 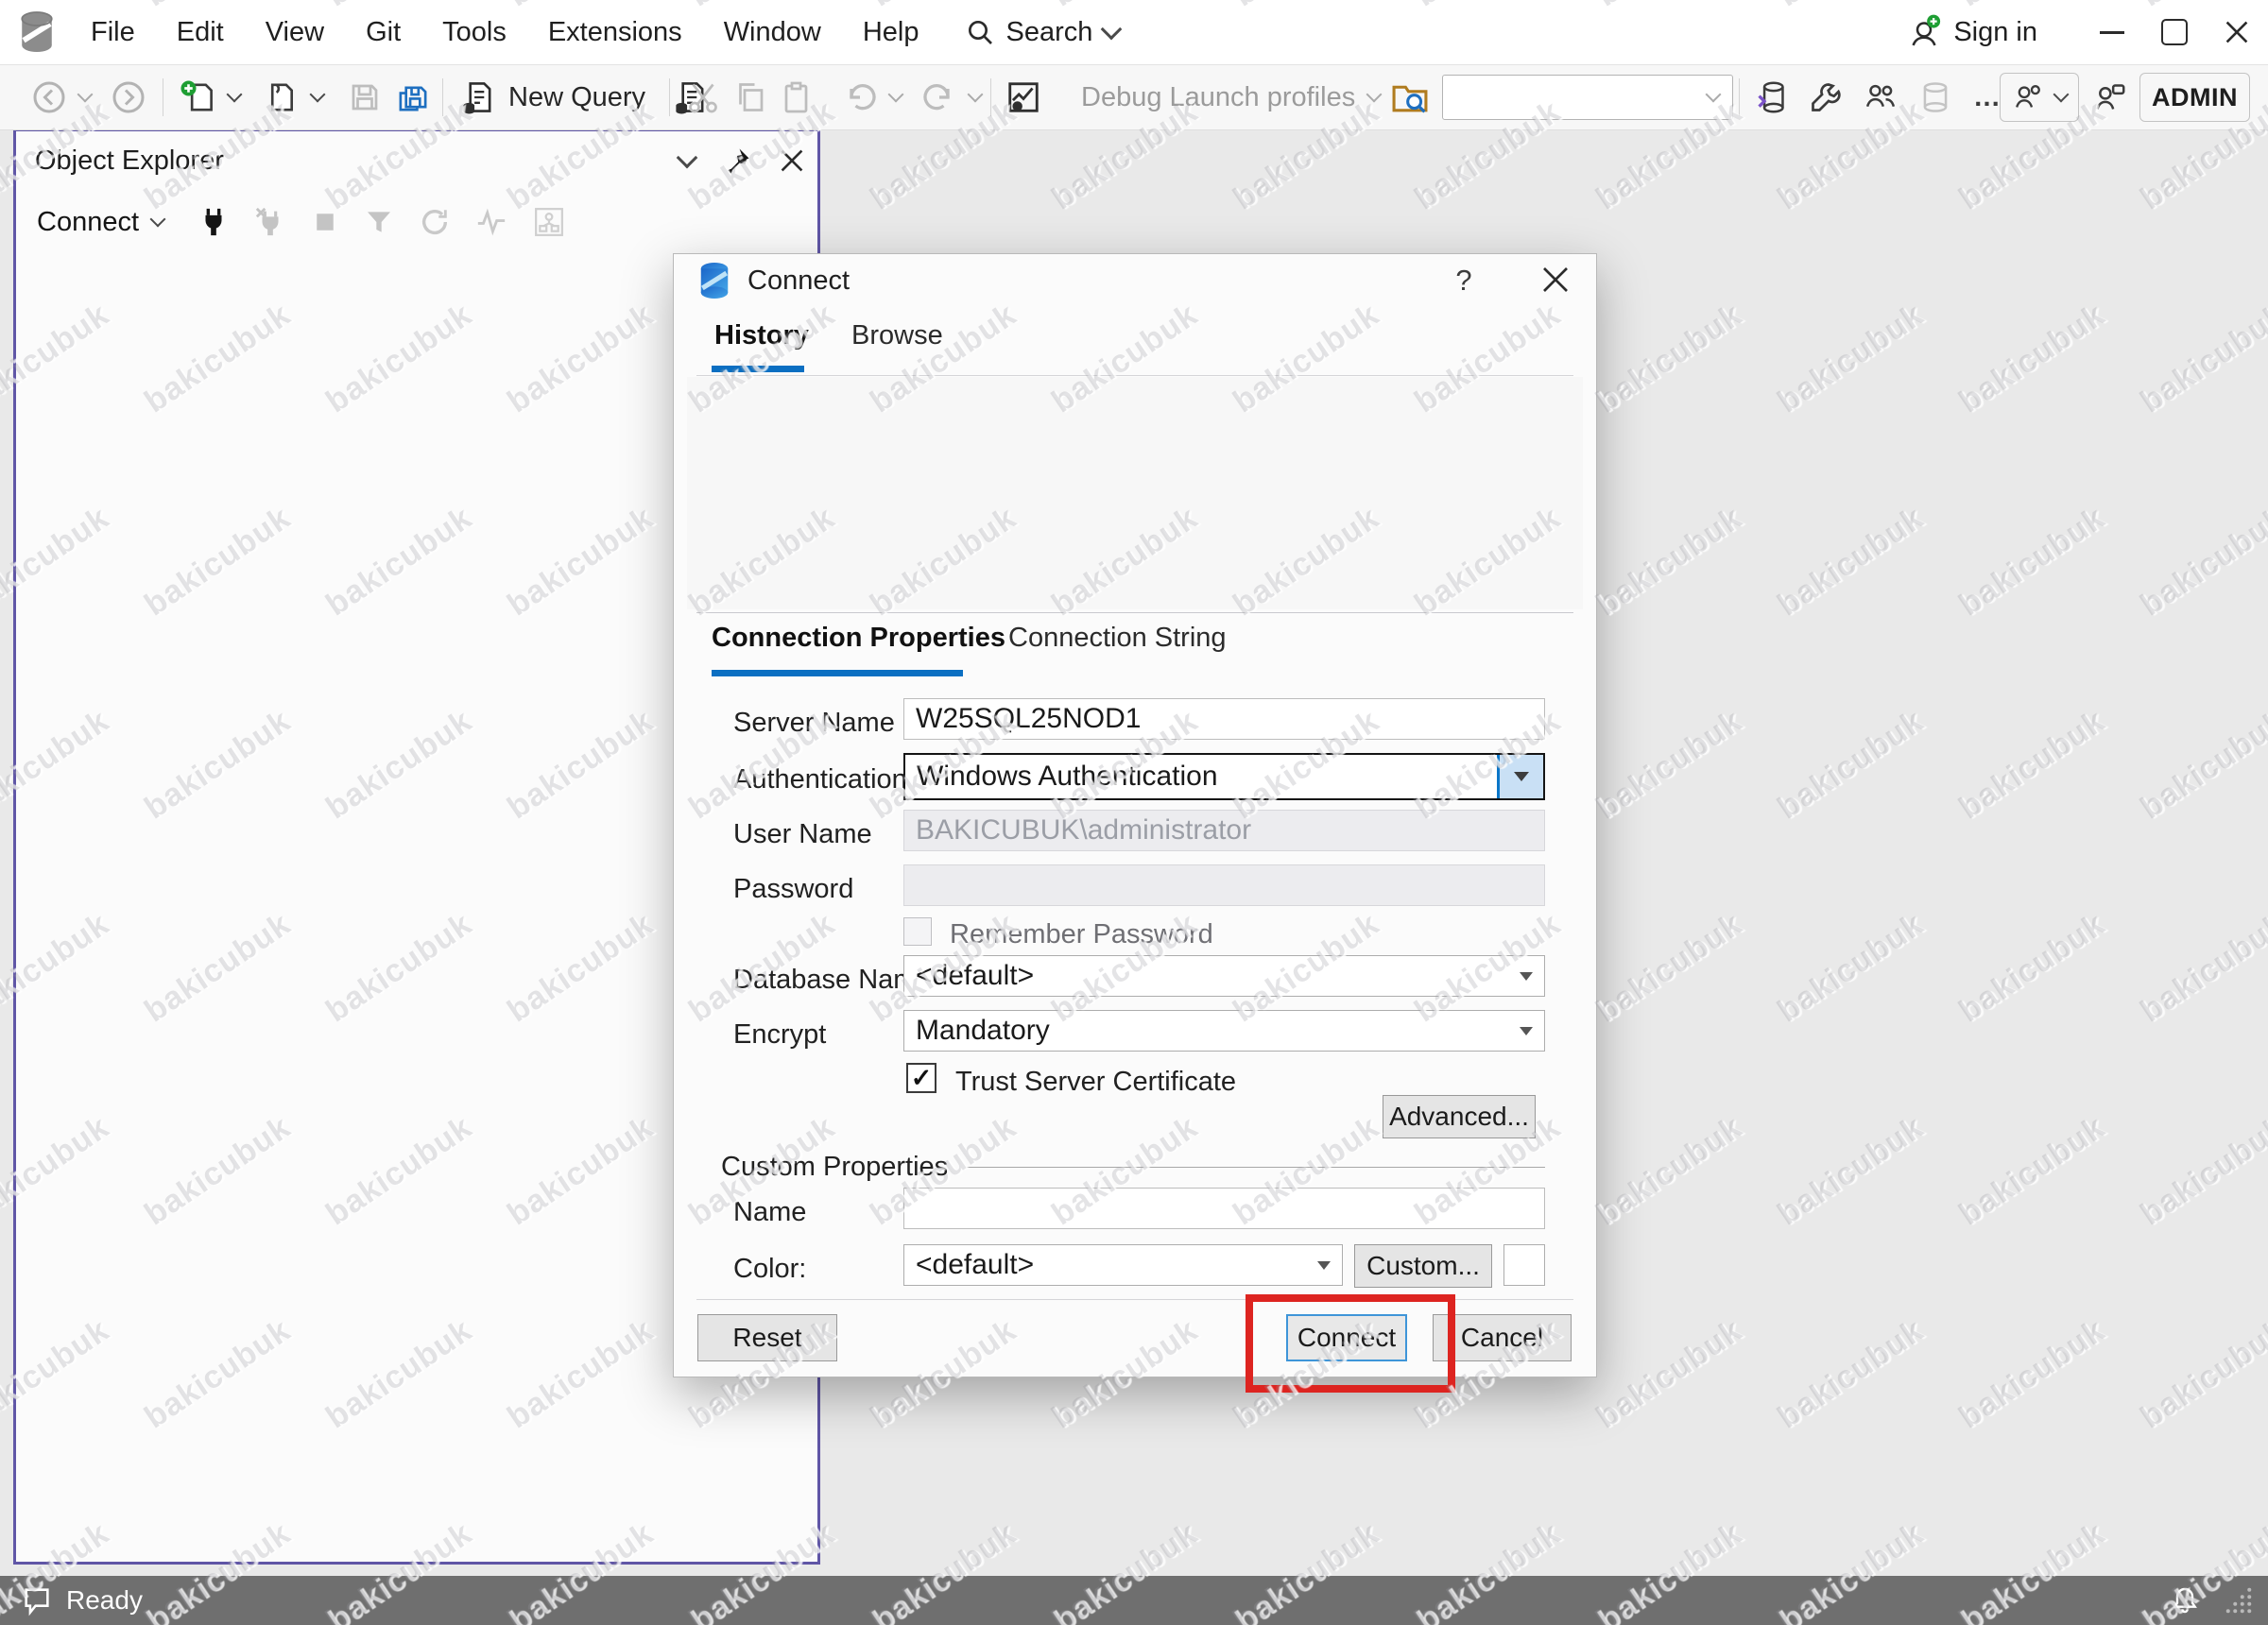 What do you see at coordinates (793, 889) in the screenshot?
I see `password-label: Password` at bounding box center [793, 889].